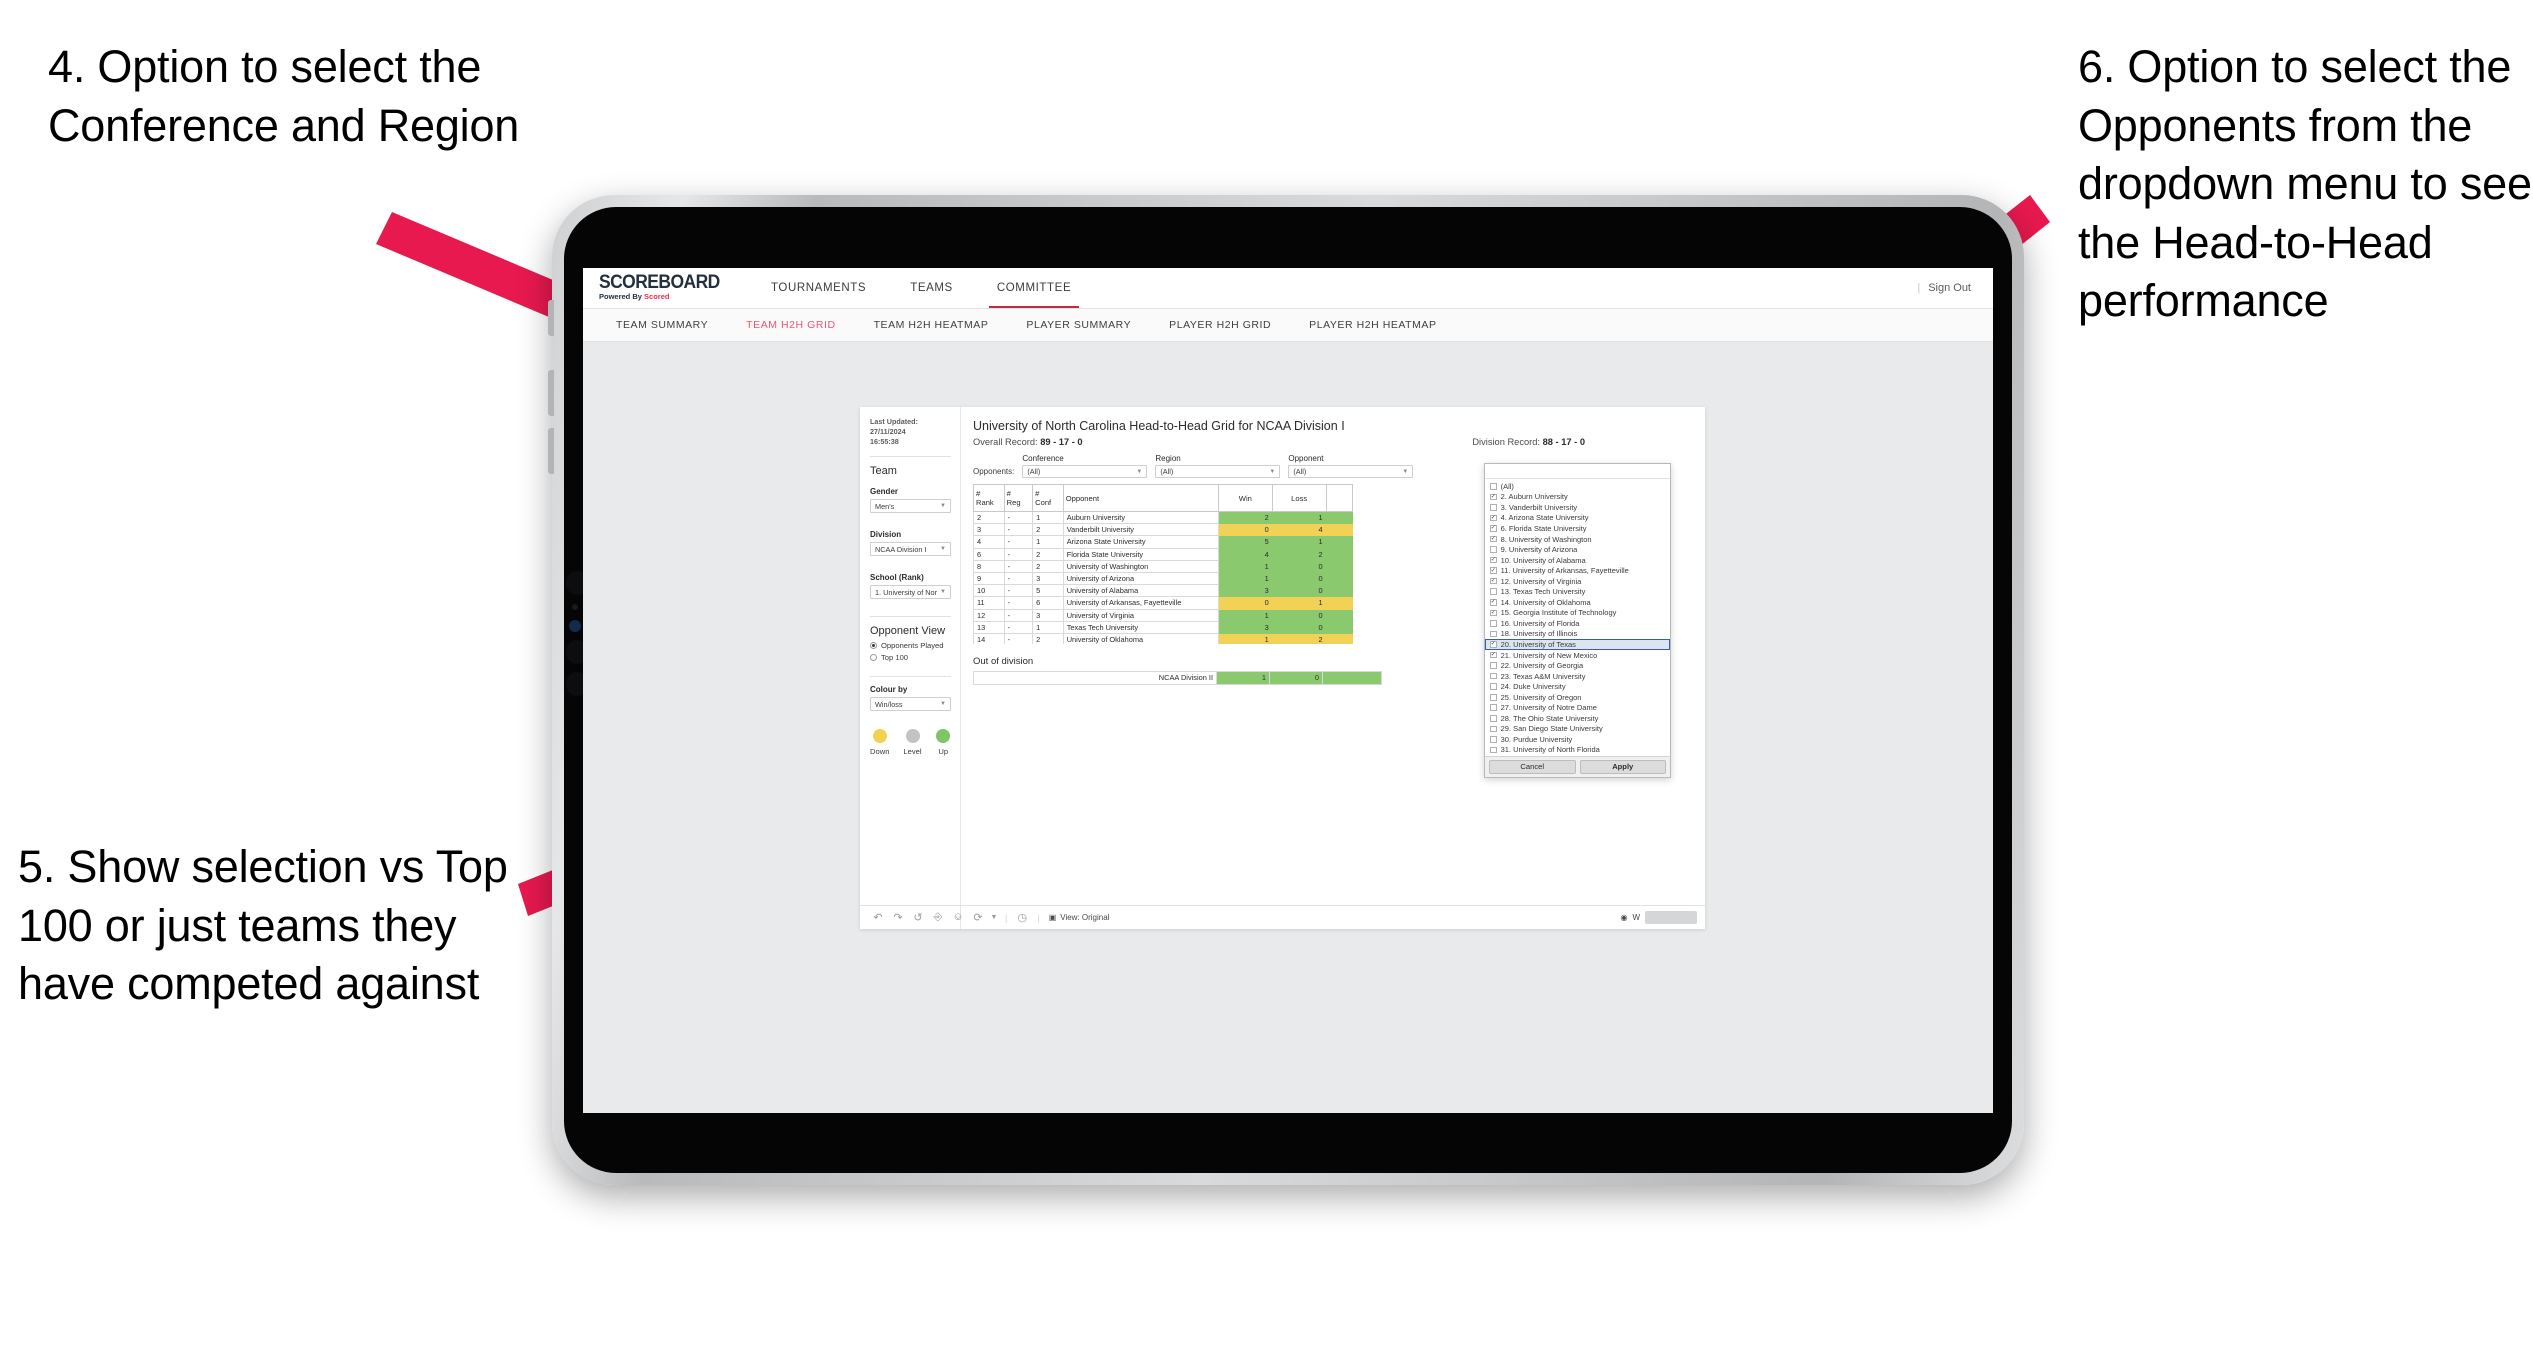 Image resolution: width=2533 pixels, height=1363 pixels. What do you see at coordinates (818, 288) in the screenshot?
I see `topnav-item-tournaments: TOURNAMENTS` at bounding box center [818, 288].